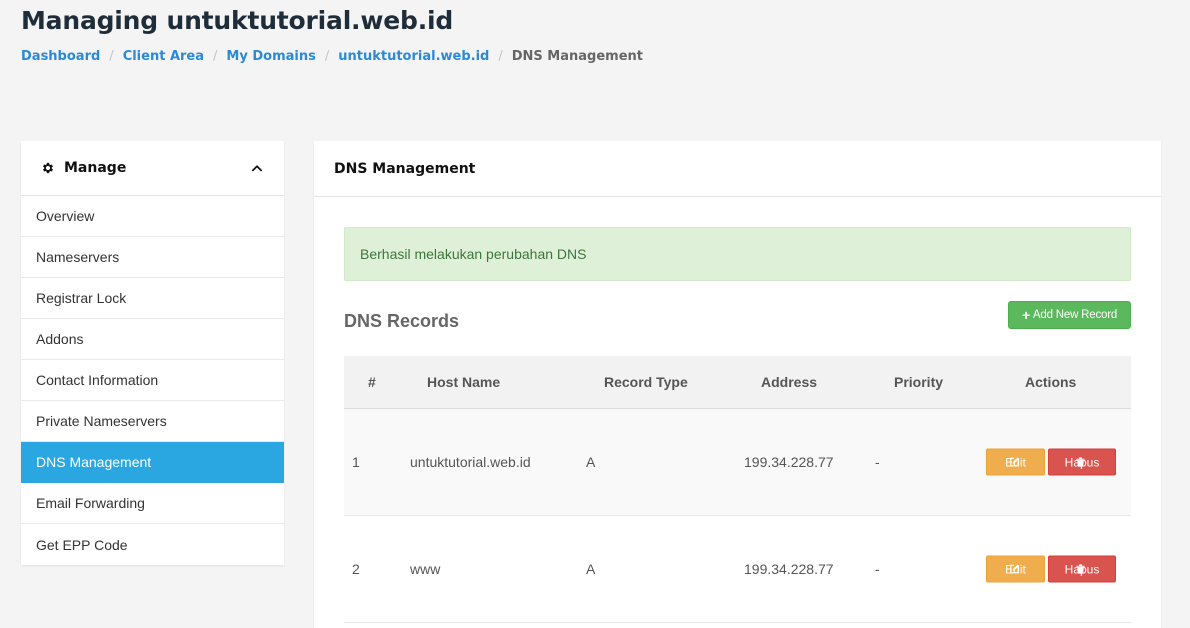 This screenshot has height=628, width=1190. I want to click on breadcrumb-my-domains: My Domains, so click(270, 56).